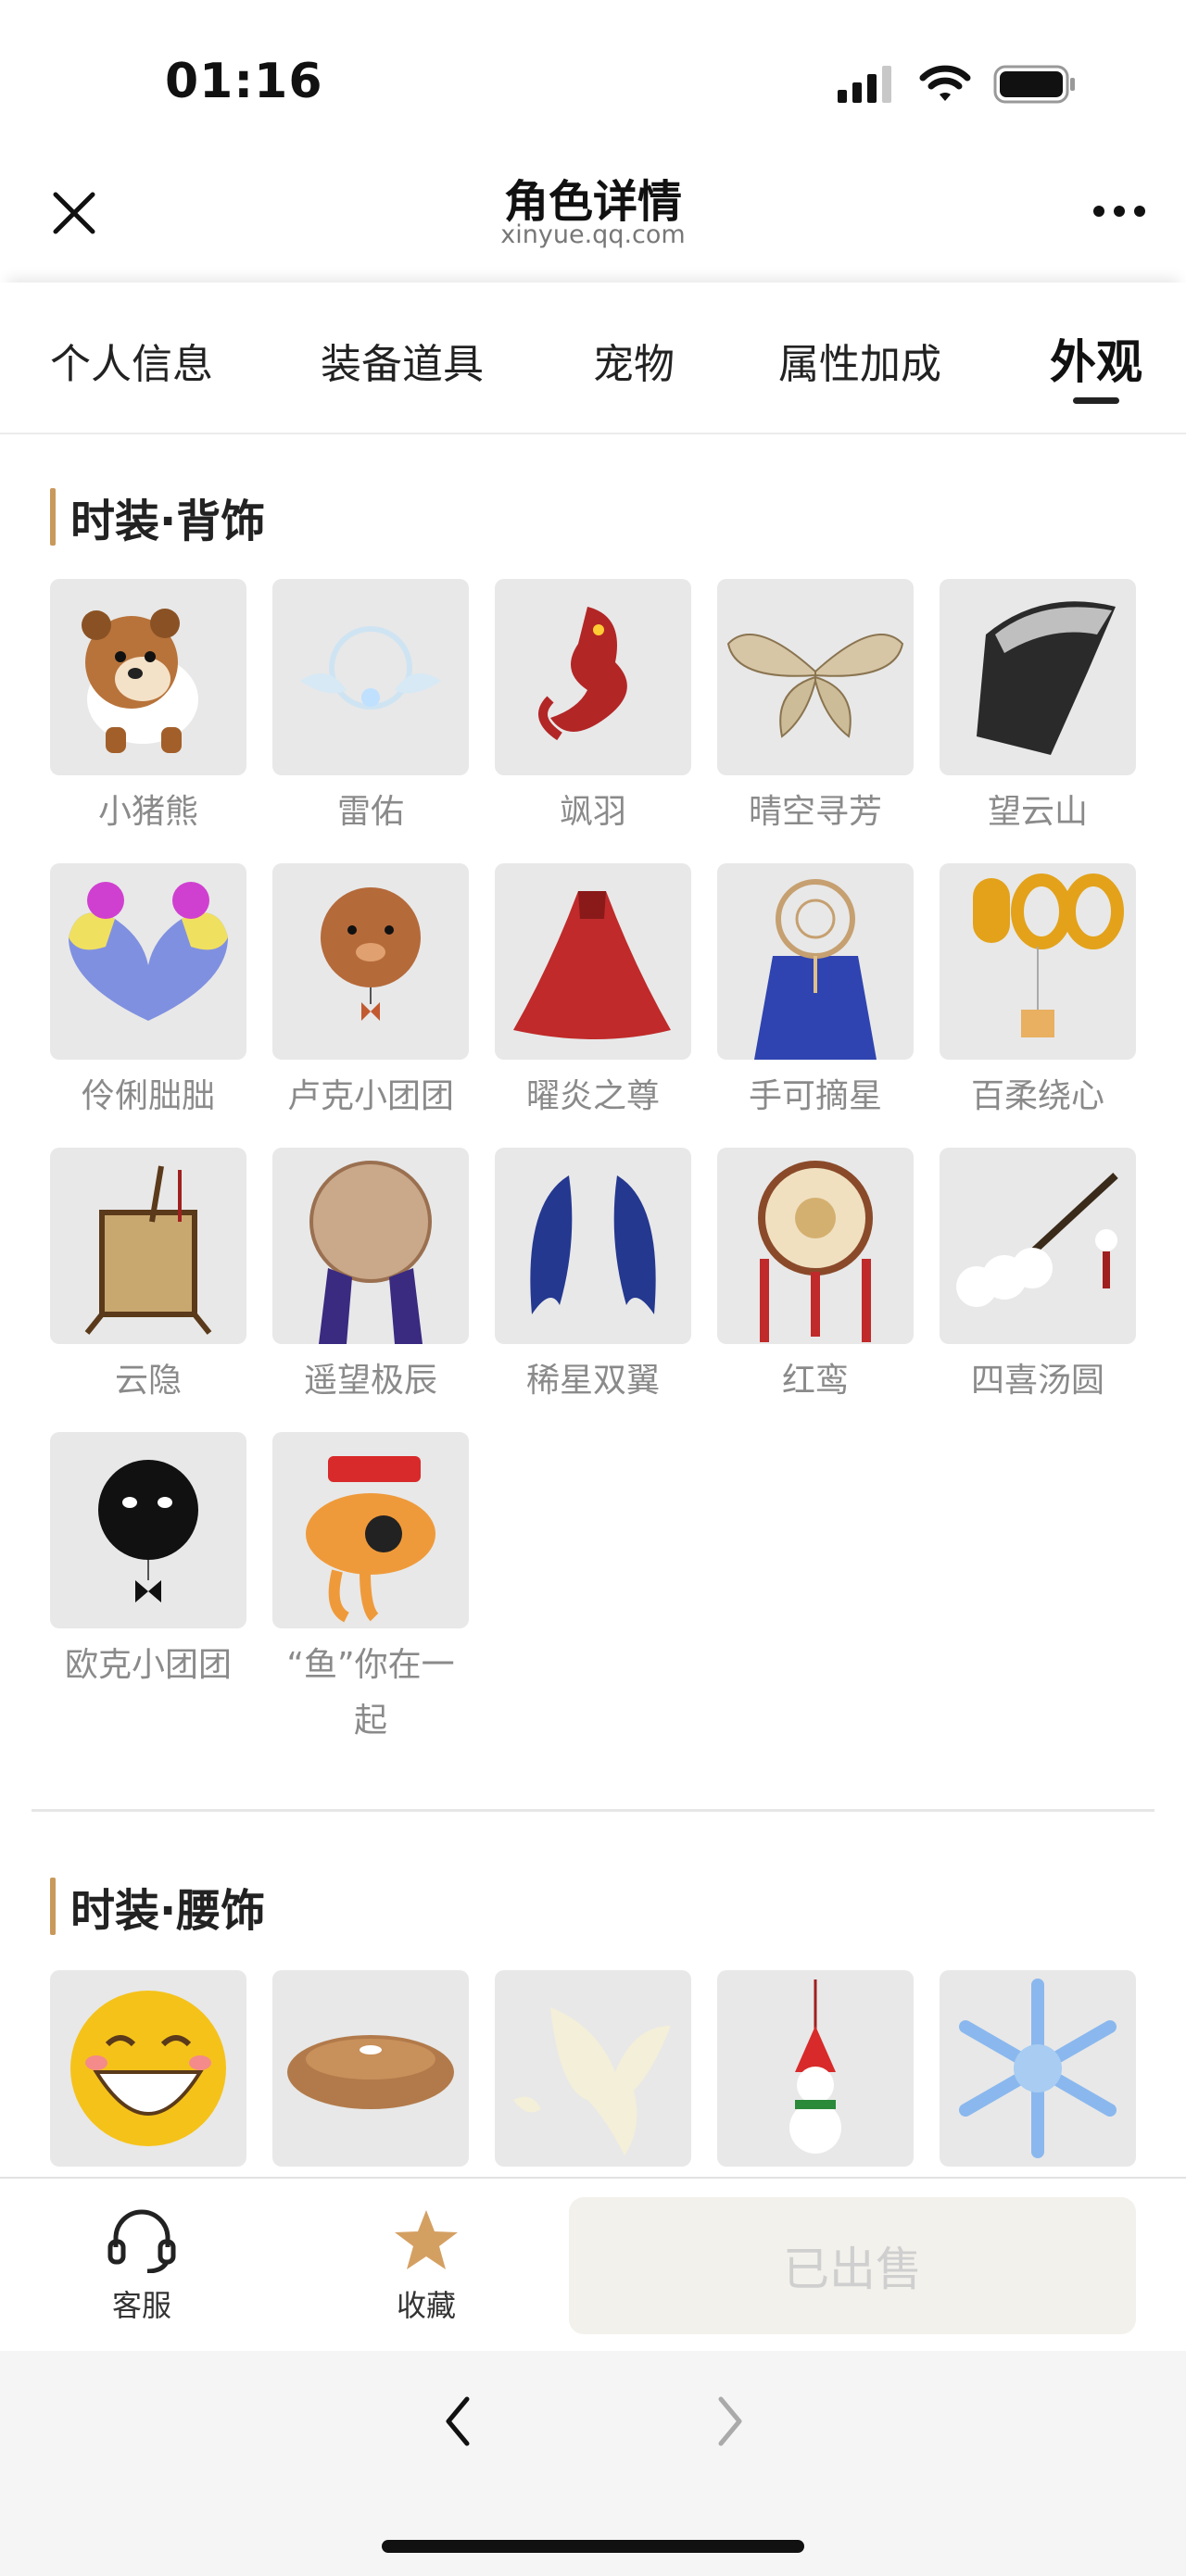  I want to click on more-options-icon, so click(1119, 211).